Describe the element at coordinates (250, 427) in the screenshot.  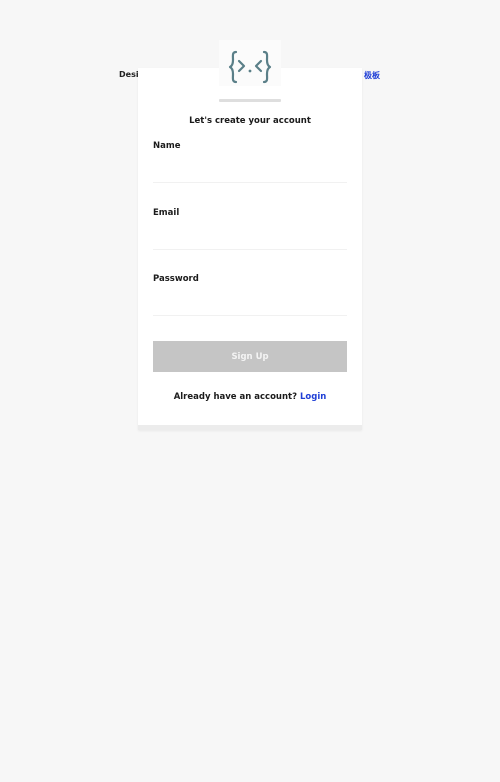
I see `card-footer-strip` at that location.